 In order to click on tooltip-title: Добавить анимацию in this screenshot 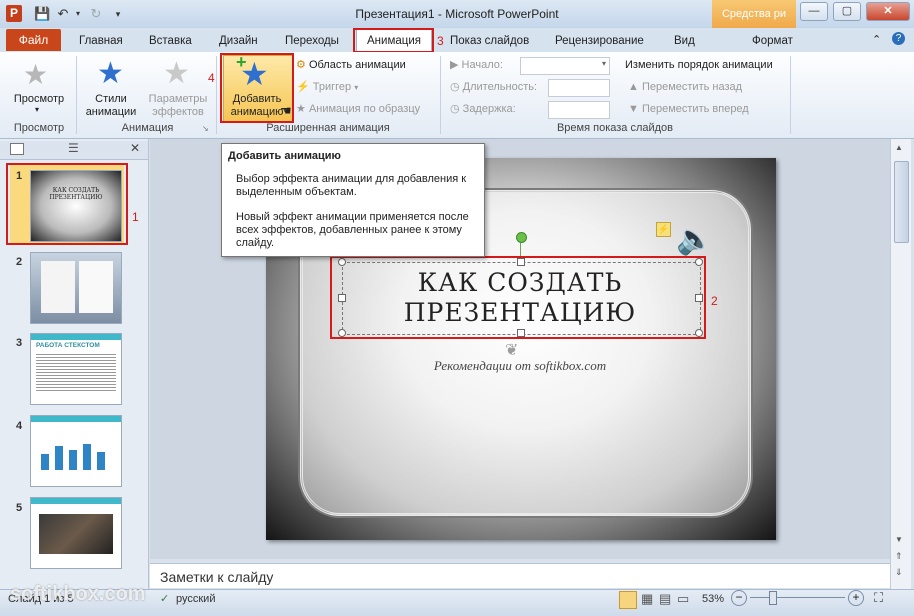, I will do `click(284, 156)`.